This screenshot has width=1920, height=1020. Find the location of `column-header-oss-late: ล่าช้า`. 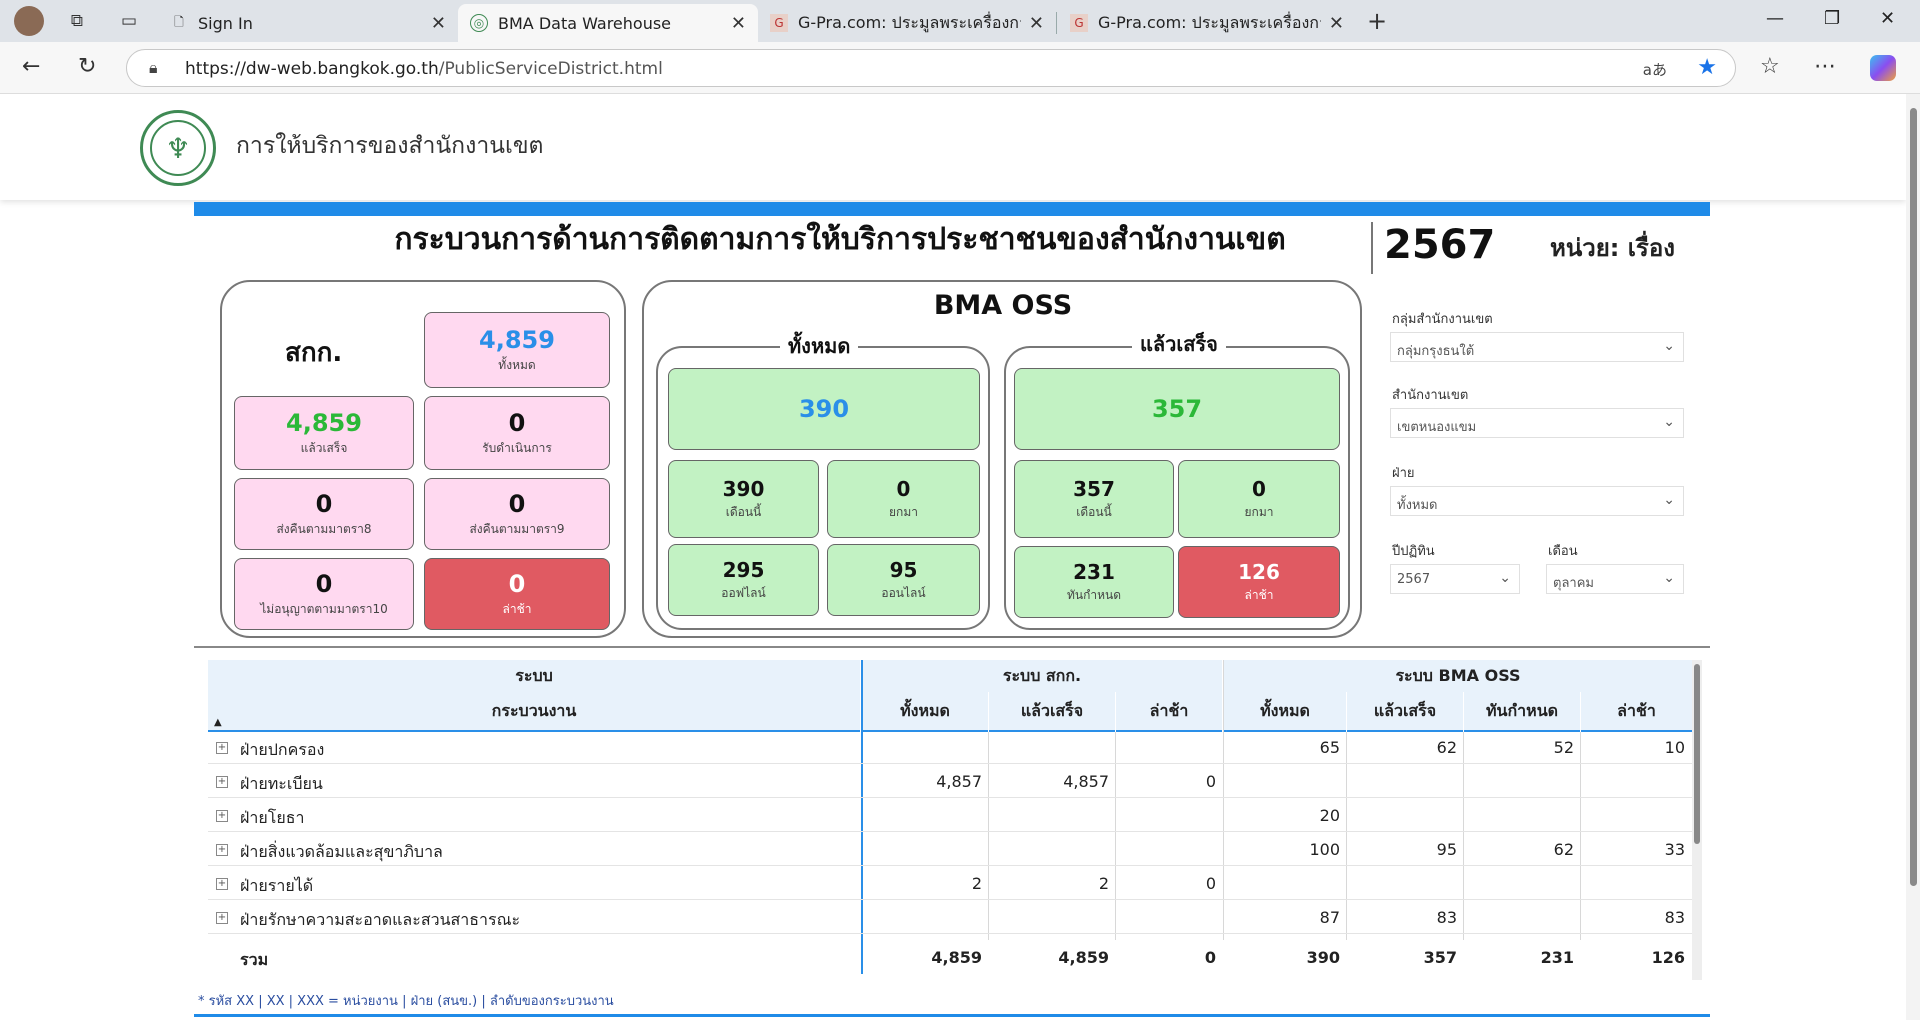

column-header-oss-late: ล่าช้า is located at coordinates (1636, 712).